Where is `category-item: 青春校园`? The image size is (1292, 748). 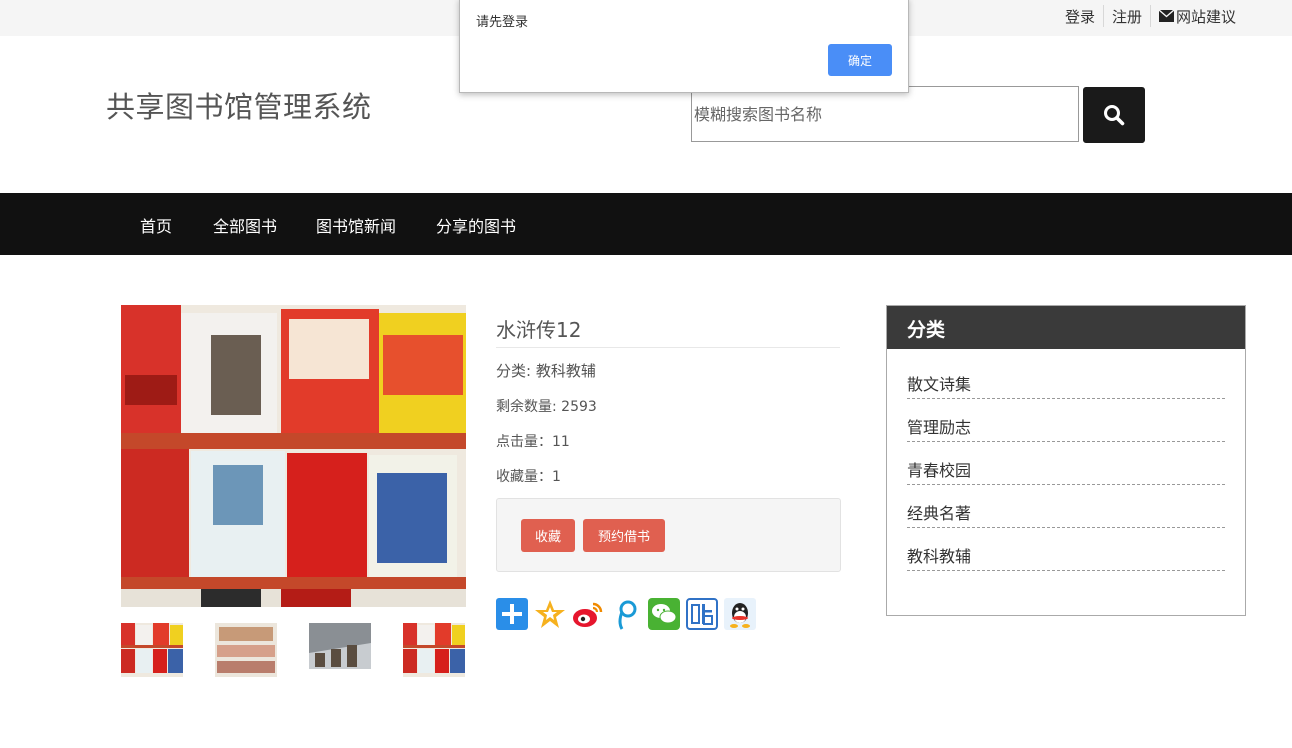
category-item: 青春校园 is located at coordinates (1066, 463).